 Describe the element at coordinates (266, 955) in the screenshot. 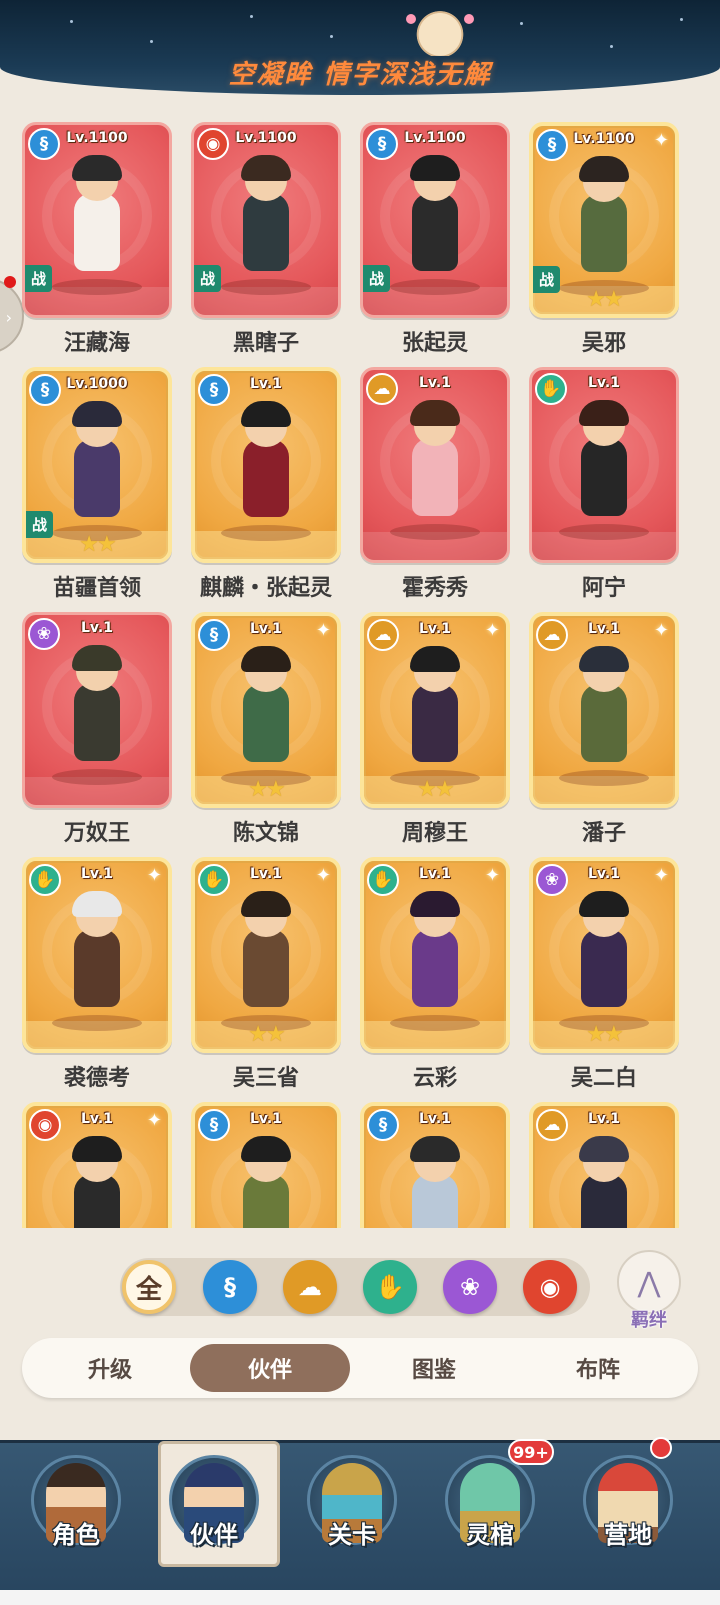

I see `partner-card: ✋ Lv.1 ✦ ★★` at that location.